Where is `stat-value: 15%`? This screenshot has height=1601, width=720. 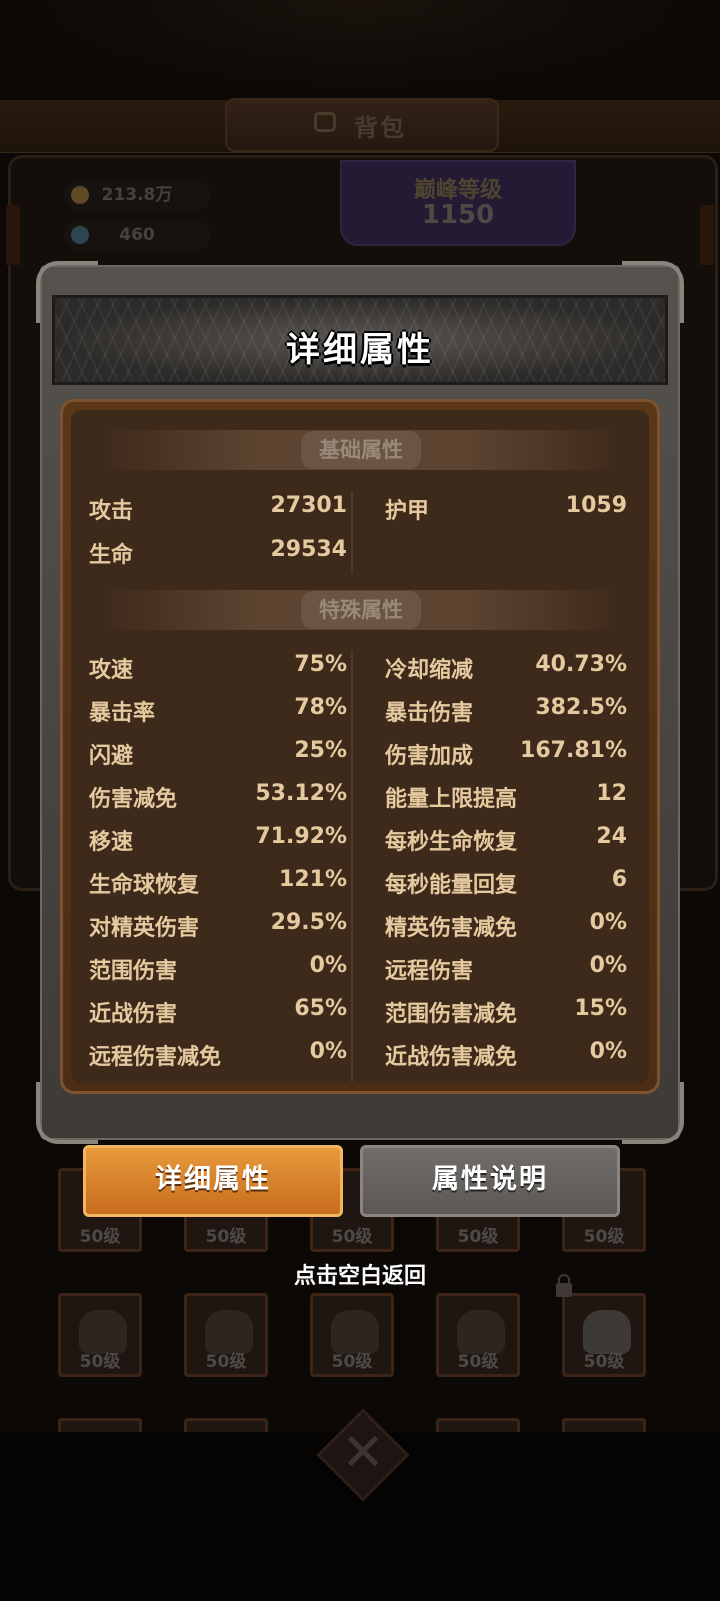
stat-value: 15% is located at coordinates (600, 1008).